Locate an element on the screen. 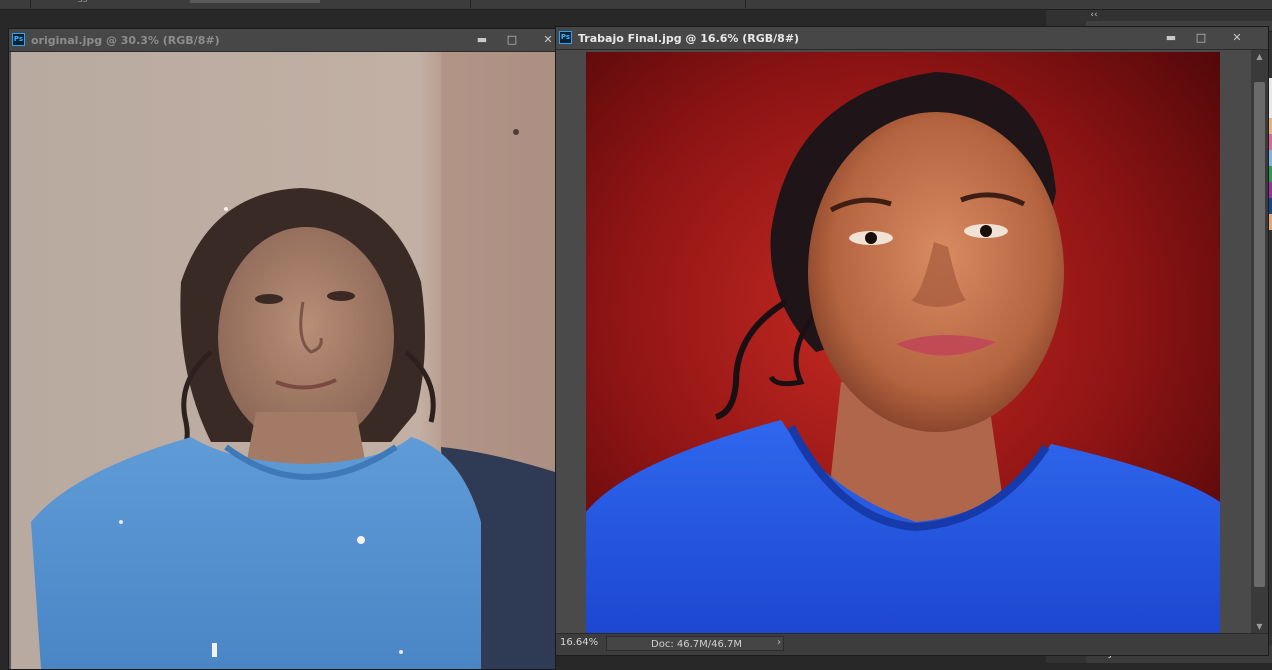 The height and width of the screenshot is (670, 1272). zoom-level-field: 16.64% is located at coordinates (579, 642).